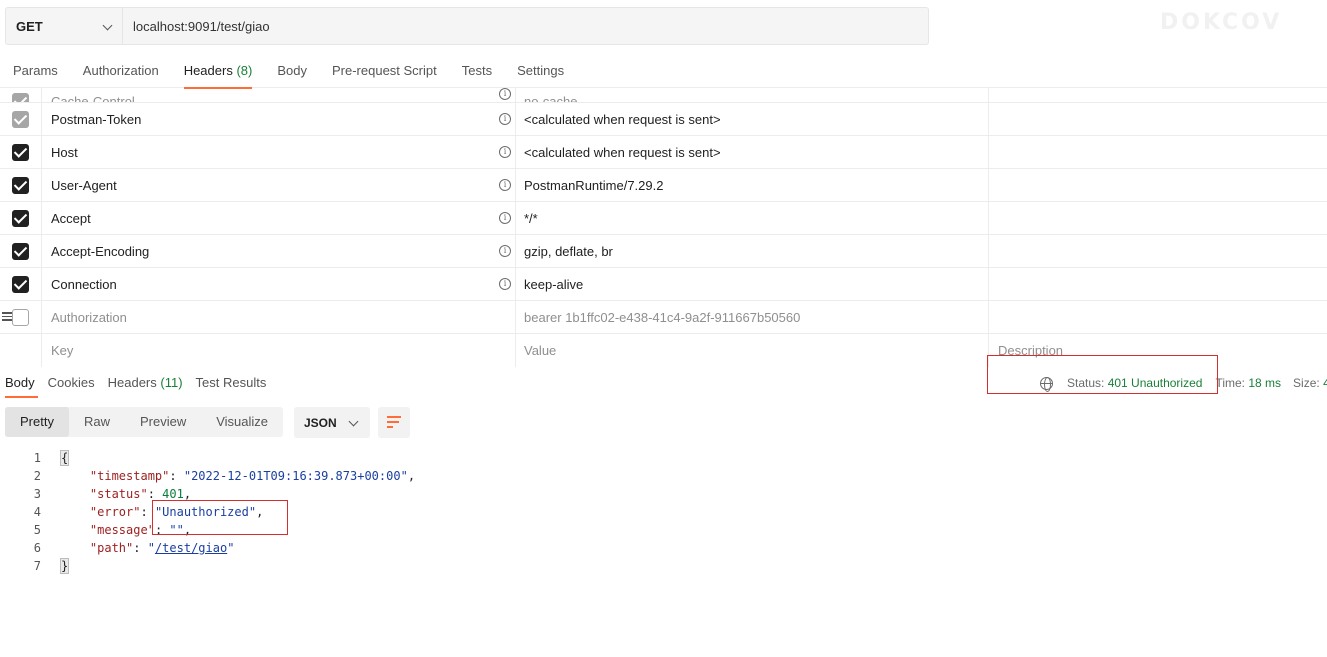 This screenshot has height=657, width=1327. Describe the element at coordinates (71, 218) in the screenshot. I see `header-key: Accept` at that location.